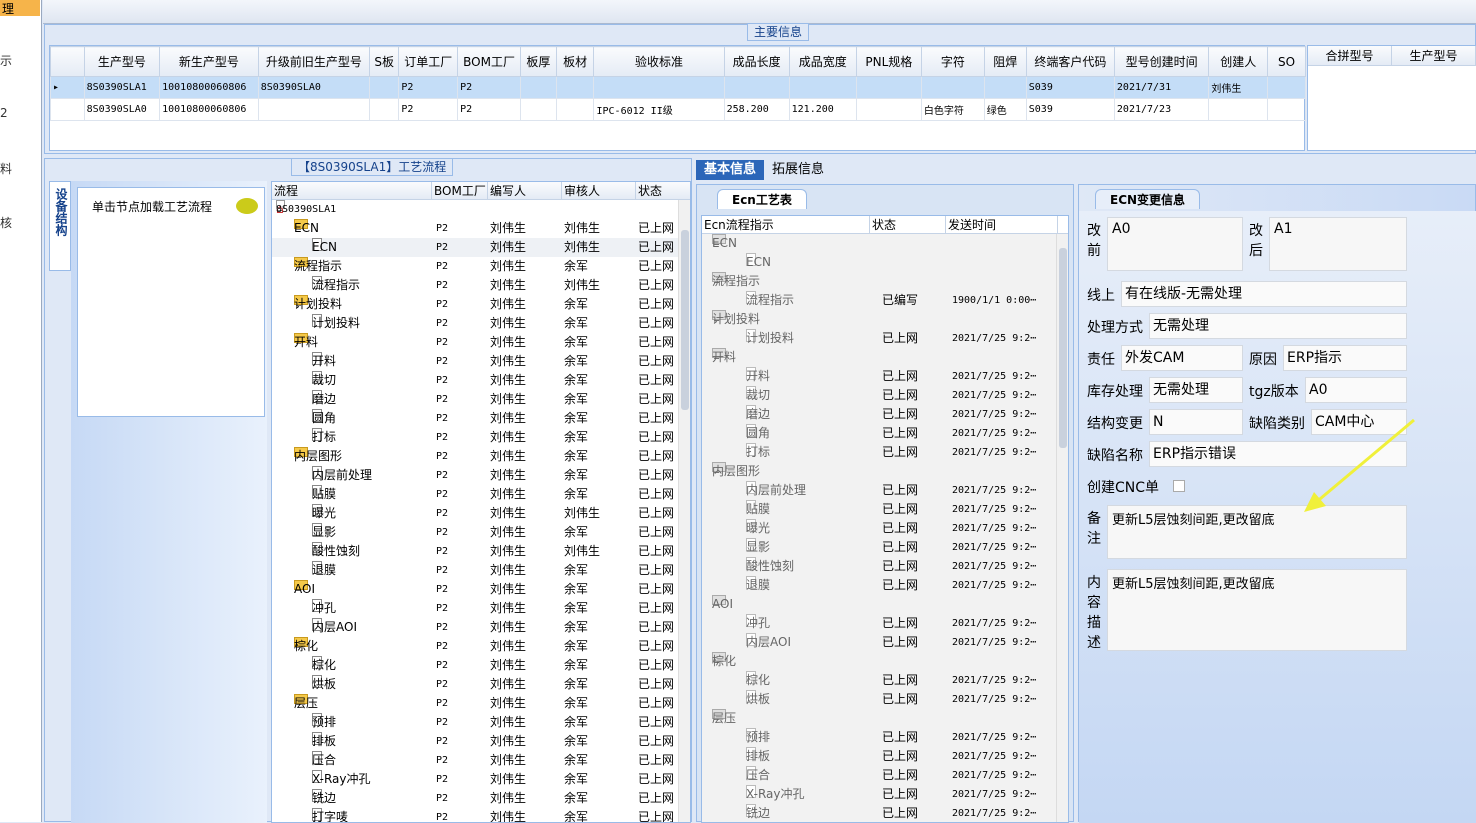  I want to click on tree-row: 内层前处理 P2 刘伟生 余军 已上网, so click(481, 475).